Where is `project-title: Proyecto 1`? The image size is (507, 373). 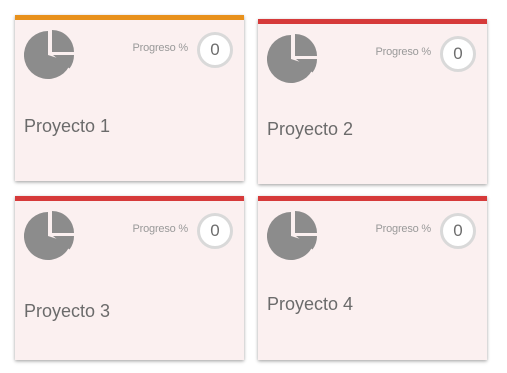
project-title: Proyecto 1 is located at coordinates (67, 126).